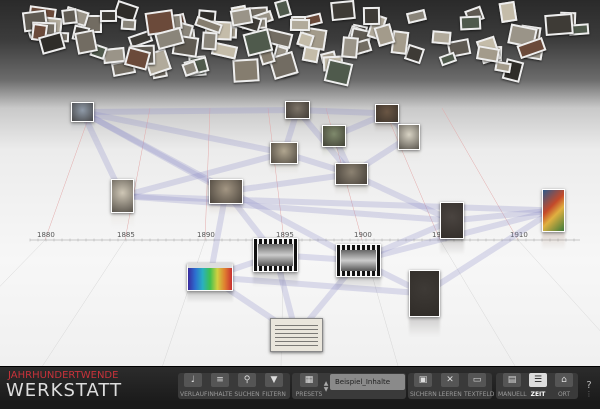 The width and height of the screenshot is (600, 409). What do you see at coordinates (126, 235) in the screenshot?
I see `year-label: 1885` at bounding box center [126, 235].